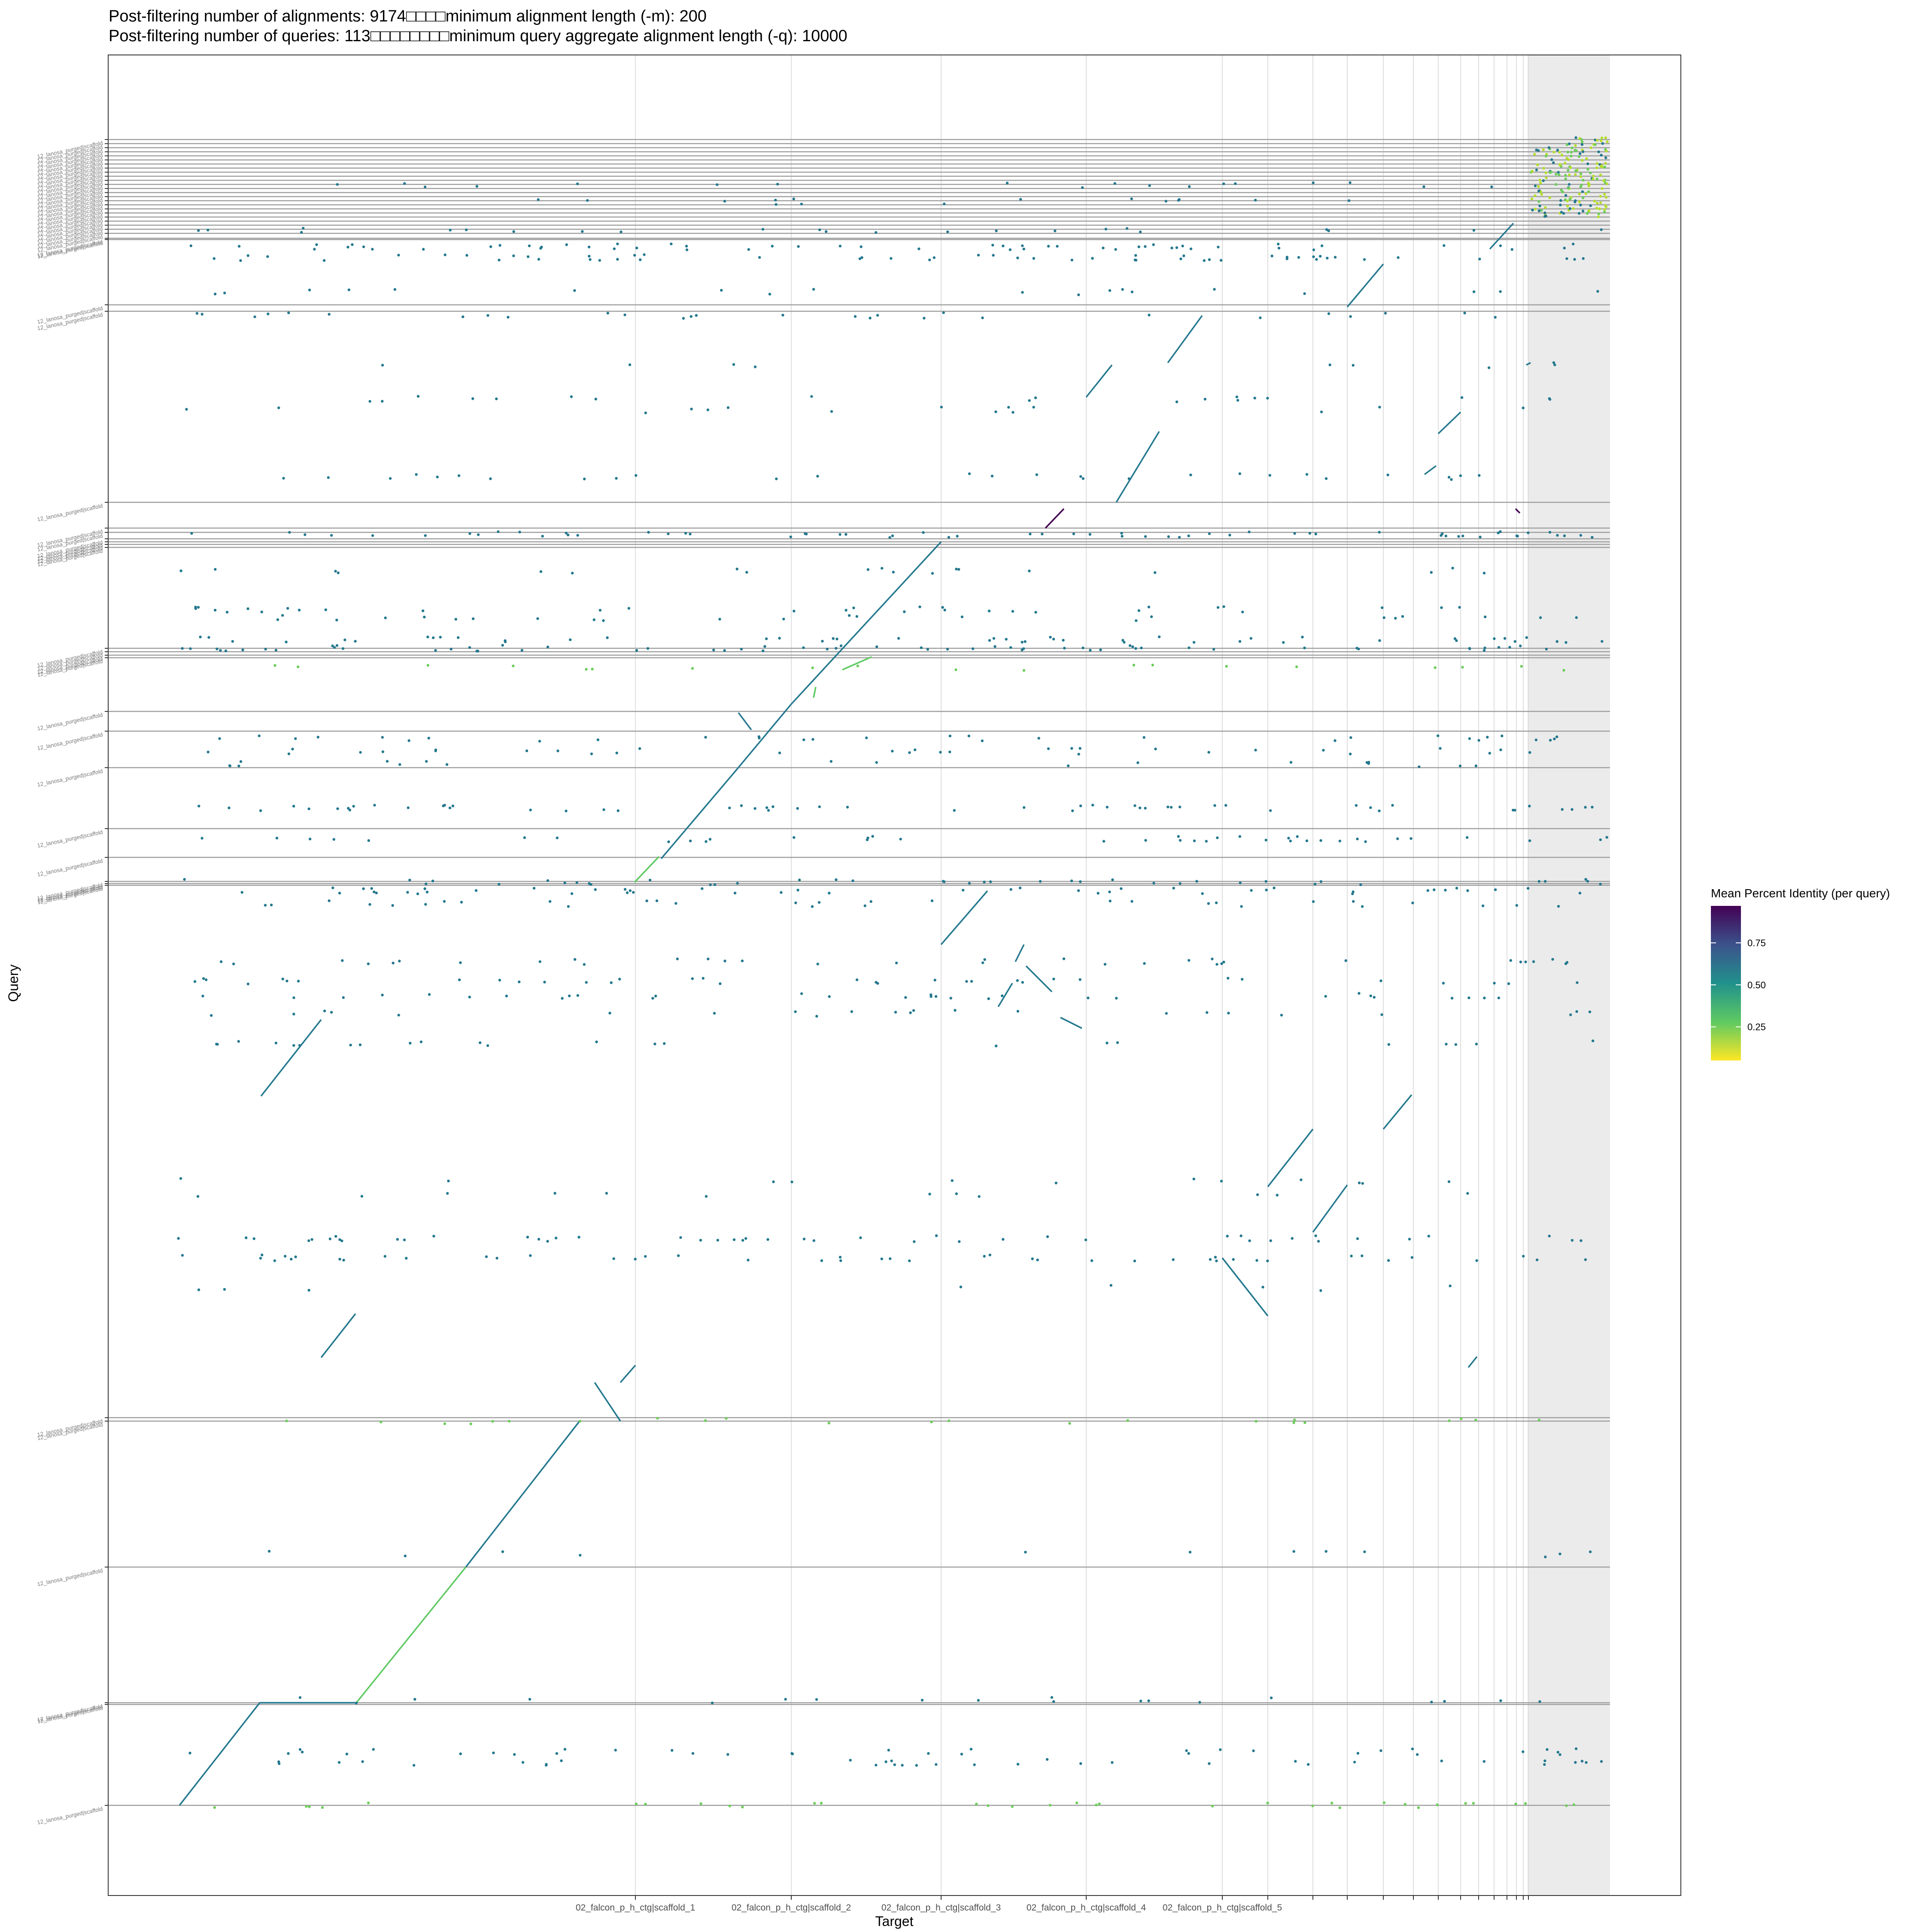 The width and height of the screenshot is (1932, 1932). Describe the element at coordinates (1756, 985) in the screenshot. I see `legend-tick-label: 0.50` at that location.